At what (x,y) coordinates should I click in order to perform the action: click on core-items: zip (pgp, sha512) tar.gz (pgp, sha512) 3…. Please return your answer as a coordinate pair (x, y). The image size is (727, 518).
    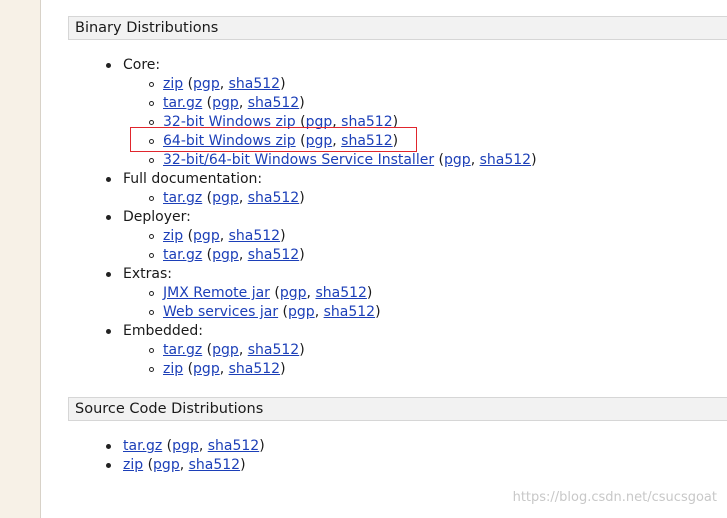
    Looking at the image, I should click on (330, 122).